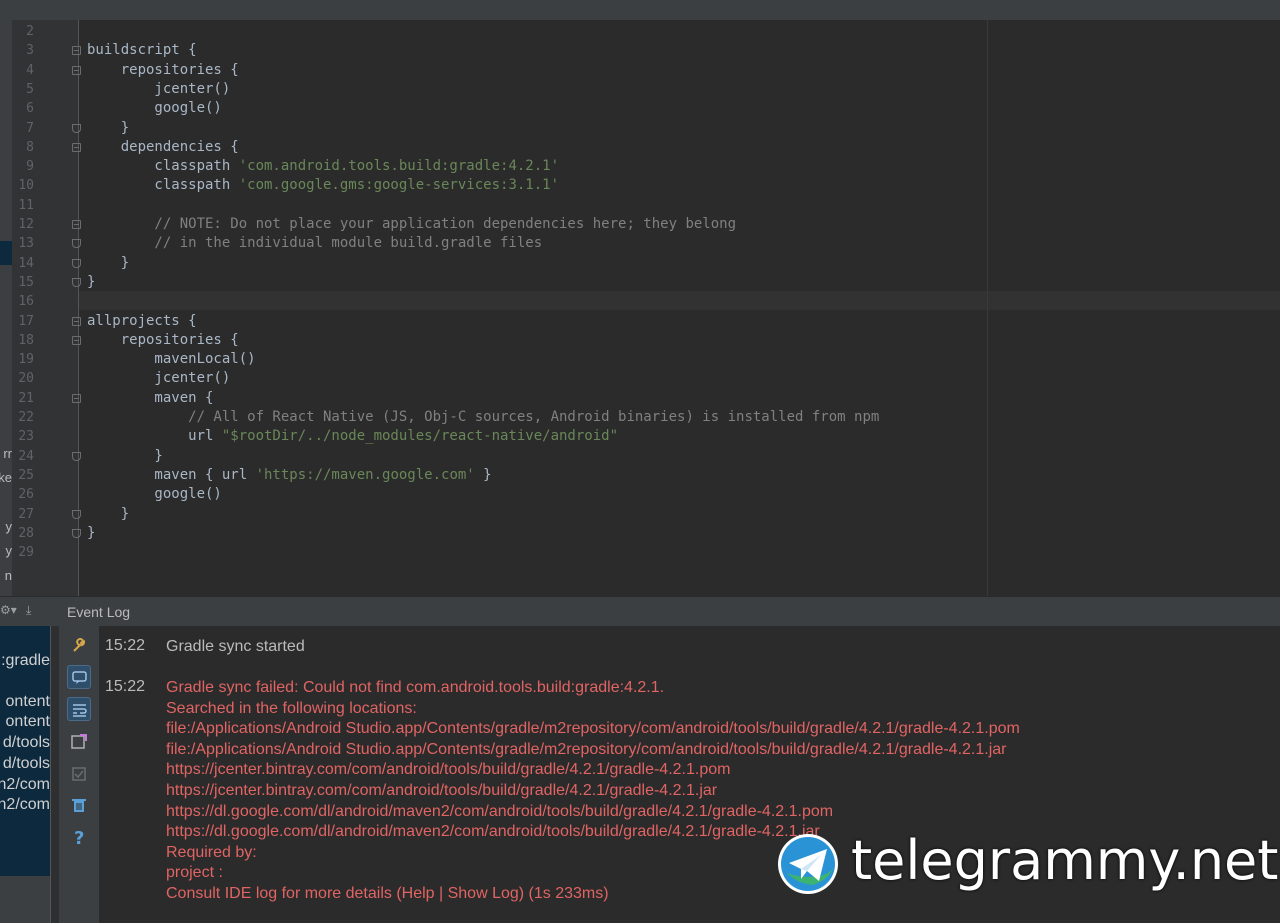 This screenshot has height=923, width=1280. I want to click on code-token: jcenter(), so click(159, 378).